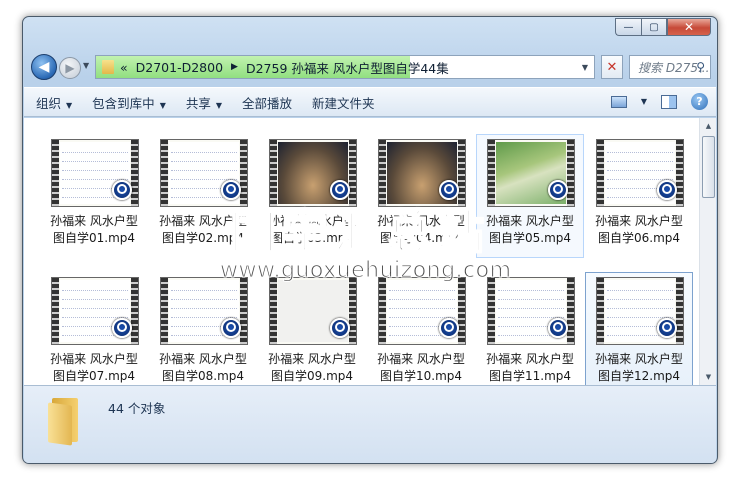  I want to click on file-name: 孙福来 风水户型 图自学12.mp4, so click(639, 368).